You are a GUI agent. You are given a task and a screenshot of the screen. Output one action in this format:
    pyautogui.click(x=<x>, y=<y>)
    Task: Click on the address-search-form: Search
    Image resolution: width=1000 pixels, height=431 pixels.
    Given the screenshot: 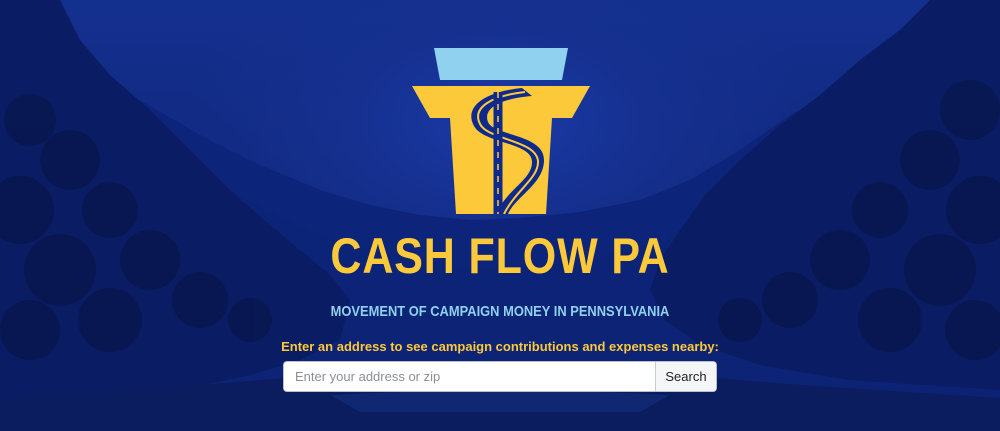 What is the action you would take?
    pyautogui.click(x=500, y=376)
    